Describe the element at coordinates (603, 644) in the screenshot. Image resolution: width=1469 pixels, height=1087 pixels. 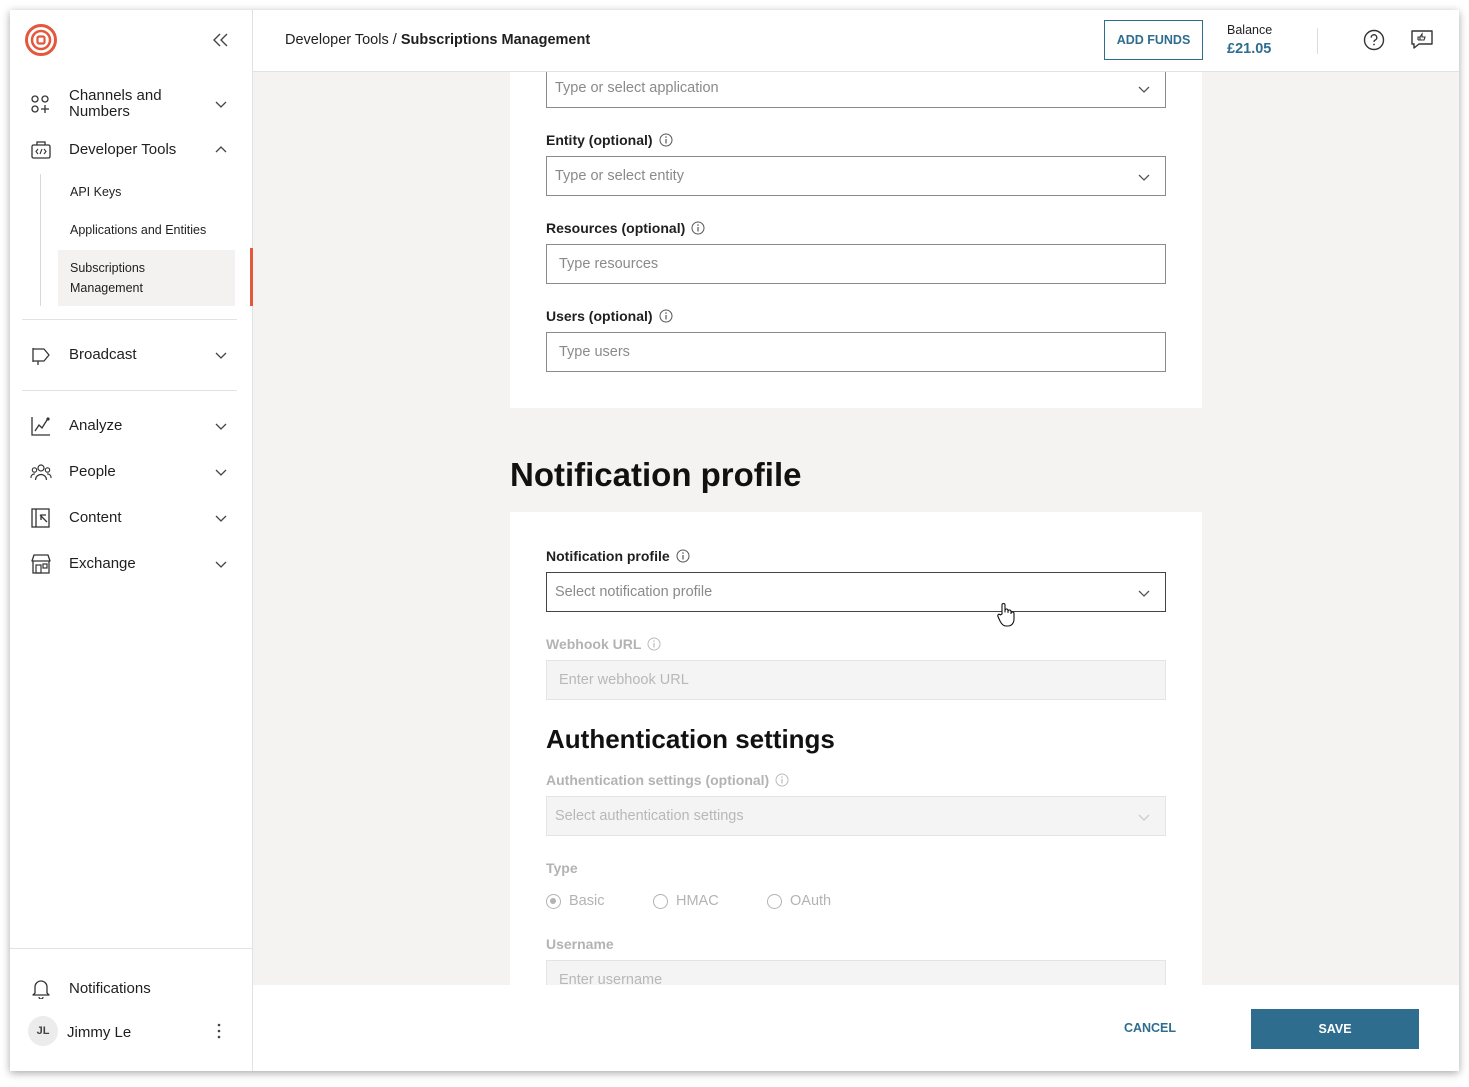
I see `webhook-url-label: Webhook URL` at that location.